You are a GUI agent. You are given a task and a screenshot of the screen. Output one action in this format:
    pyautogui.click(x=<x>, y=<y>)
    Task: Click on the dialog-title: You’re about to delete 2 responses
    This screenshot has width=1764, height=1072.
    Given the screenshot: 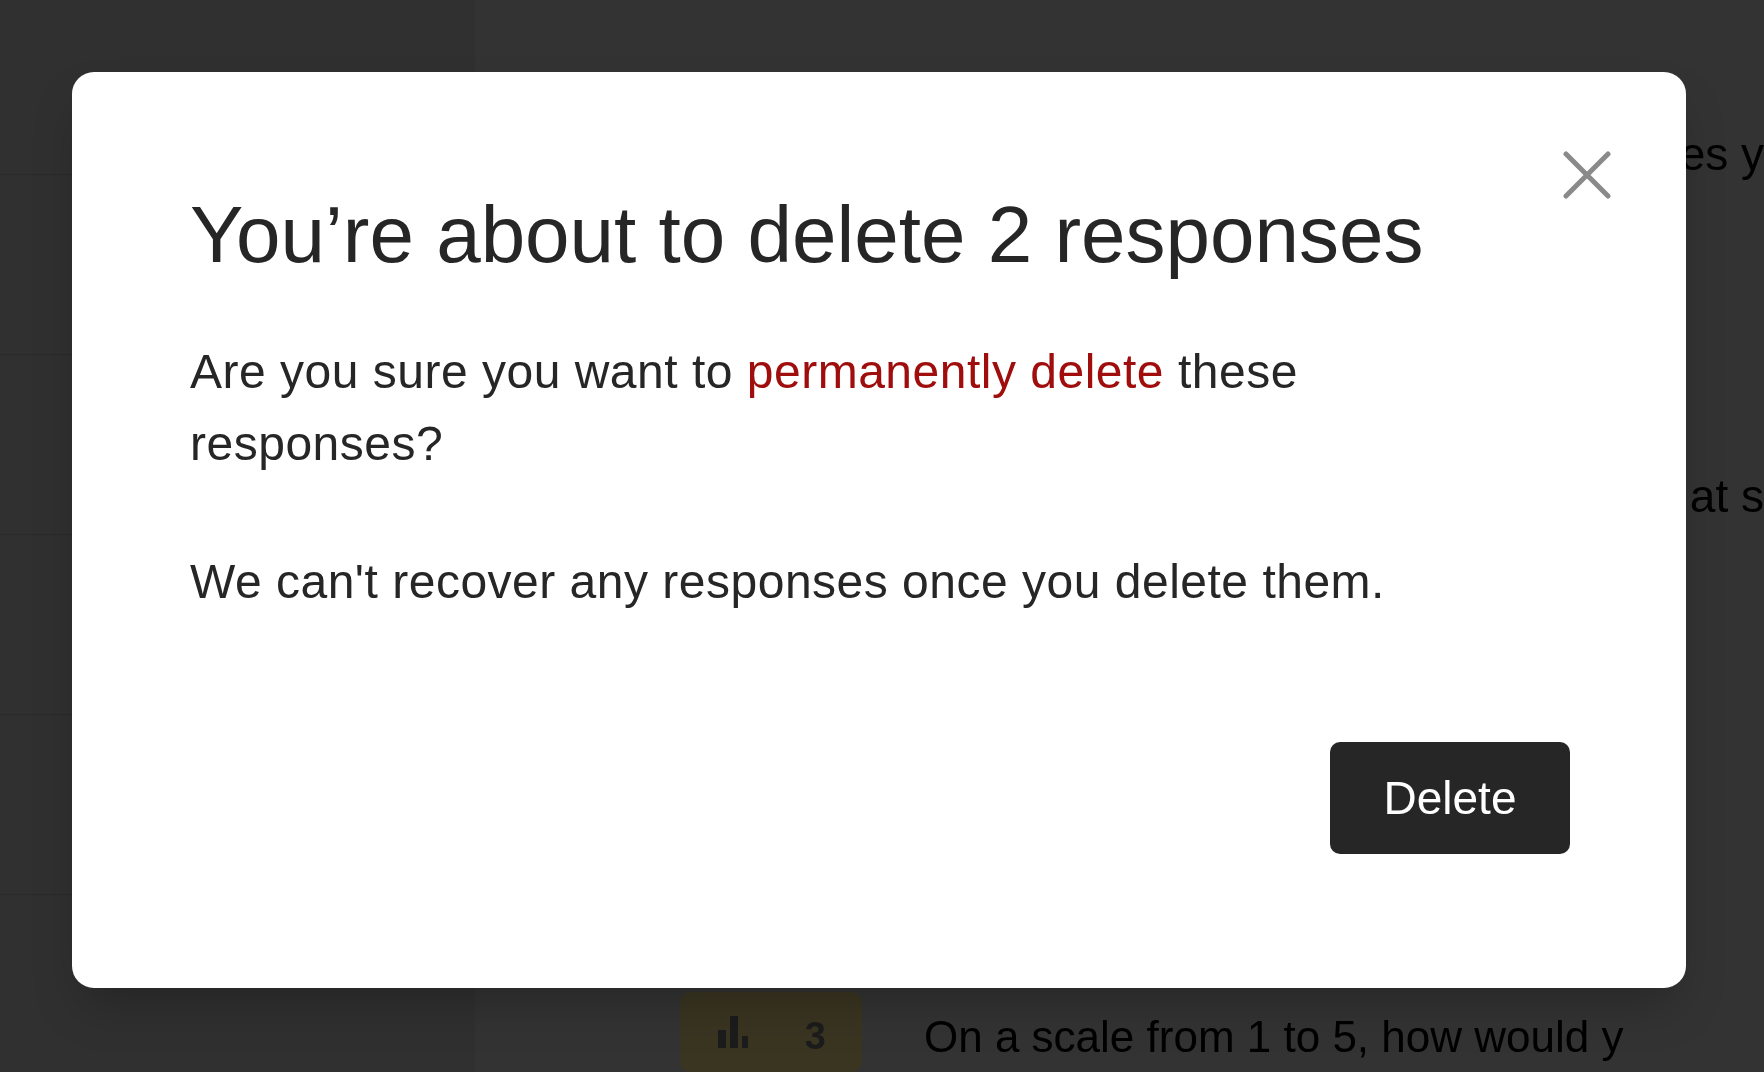 What is the action you would take?
    pyautogui.click(x=807, y=235)
    